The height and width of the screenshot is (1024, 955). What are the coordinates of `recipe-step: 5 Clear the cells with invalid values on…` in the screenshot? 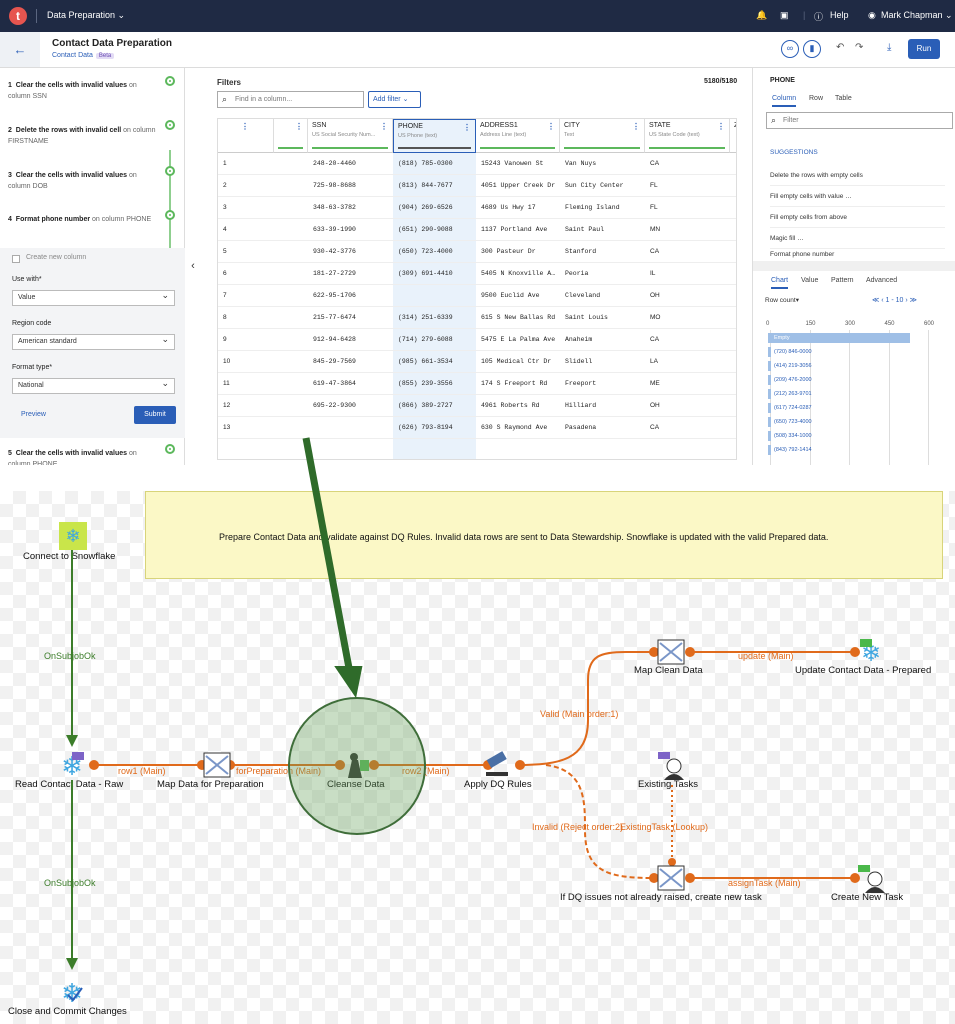 It's located at (83, 456).